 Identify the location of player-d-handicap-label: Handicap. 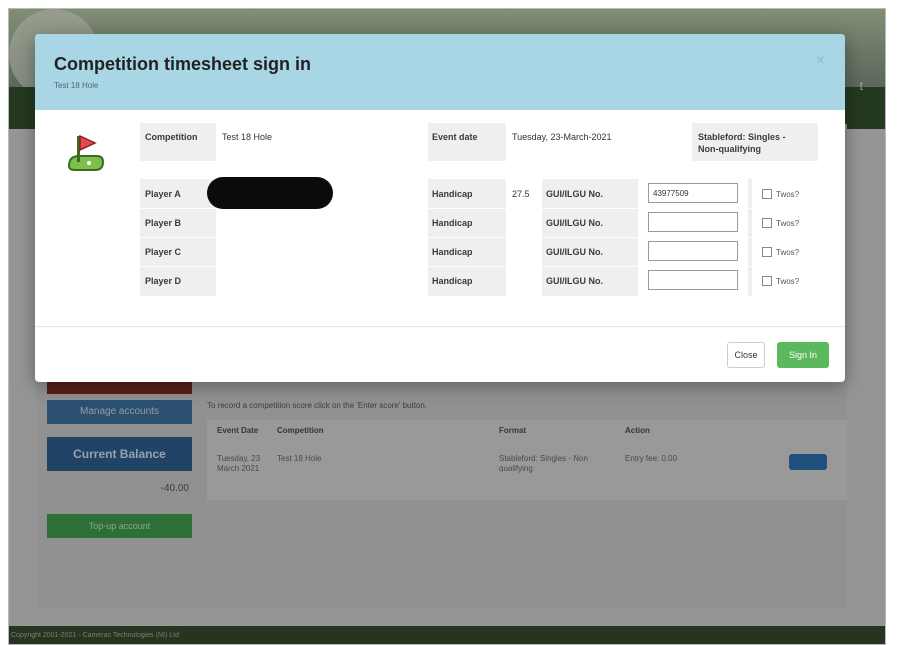
(452, 281).